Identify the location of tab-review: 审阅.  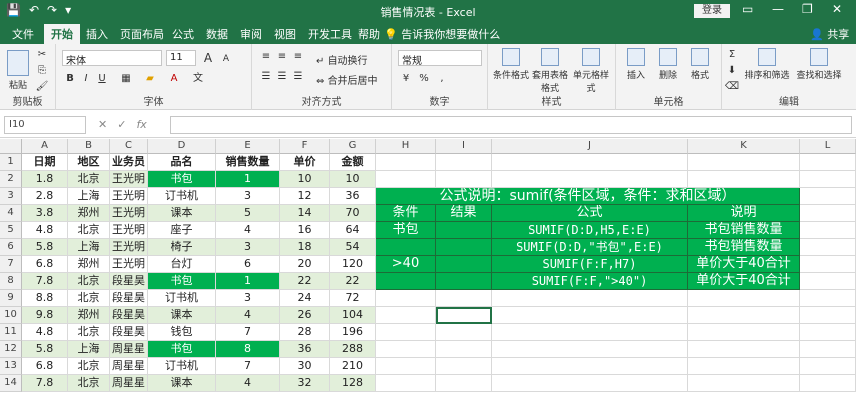
(251, 34).